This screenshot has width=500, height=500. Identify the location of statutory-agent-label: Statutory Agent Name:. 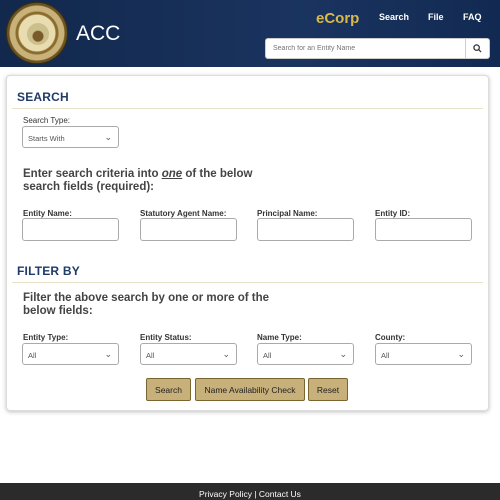
(183, 213).